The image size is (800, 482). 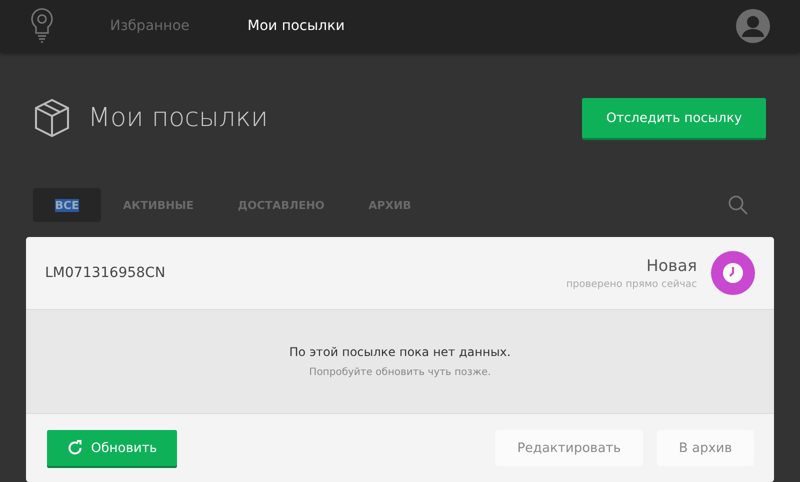 I want to click on empty-message: По этой посылке пока нет данных., so click(x=400, y=352).